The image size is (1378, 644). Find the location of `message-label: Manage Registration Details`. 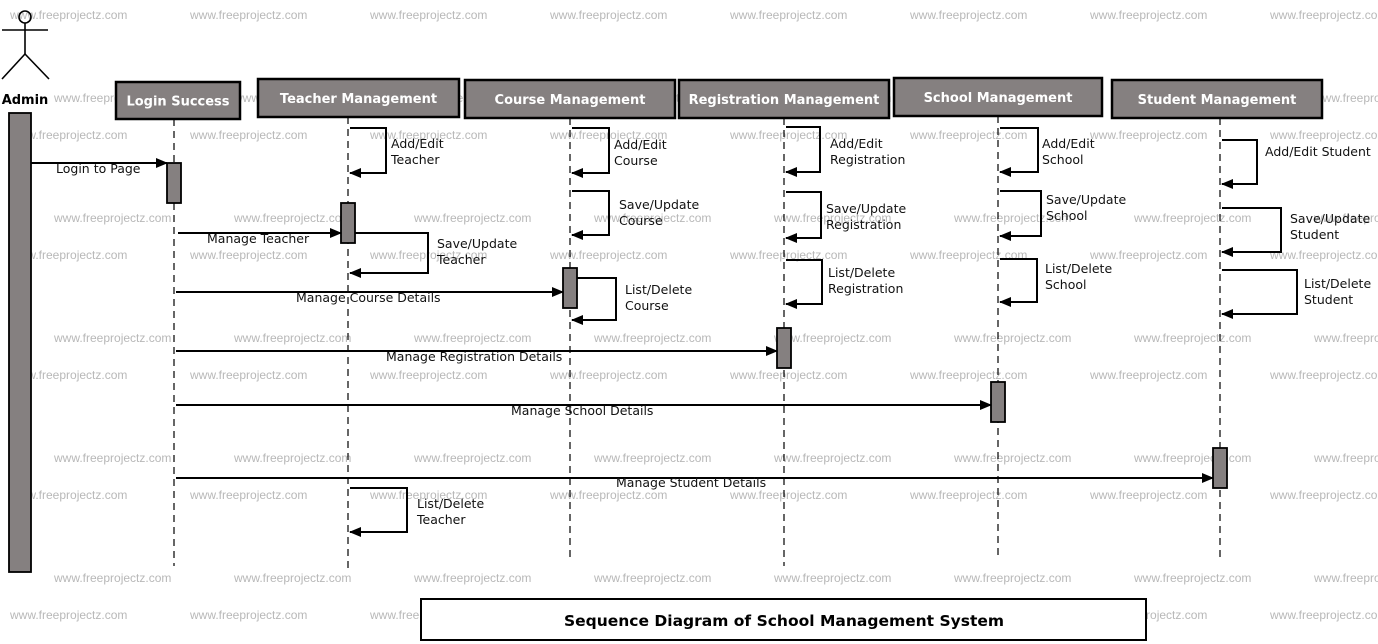

message-label: Manage Registration Details is located at coordinates (474, 356).